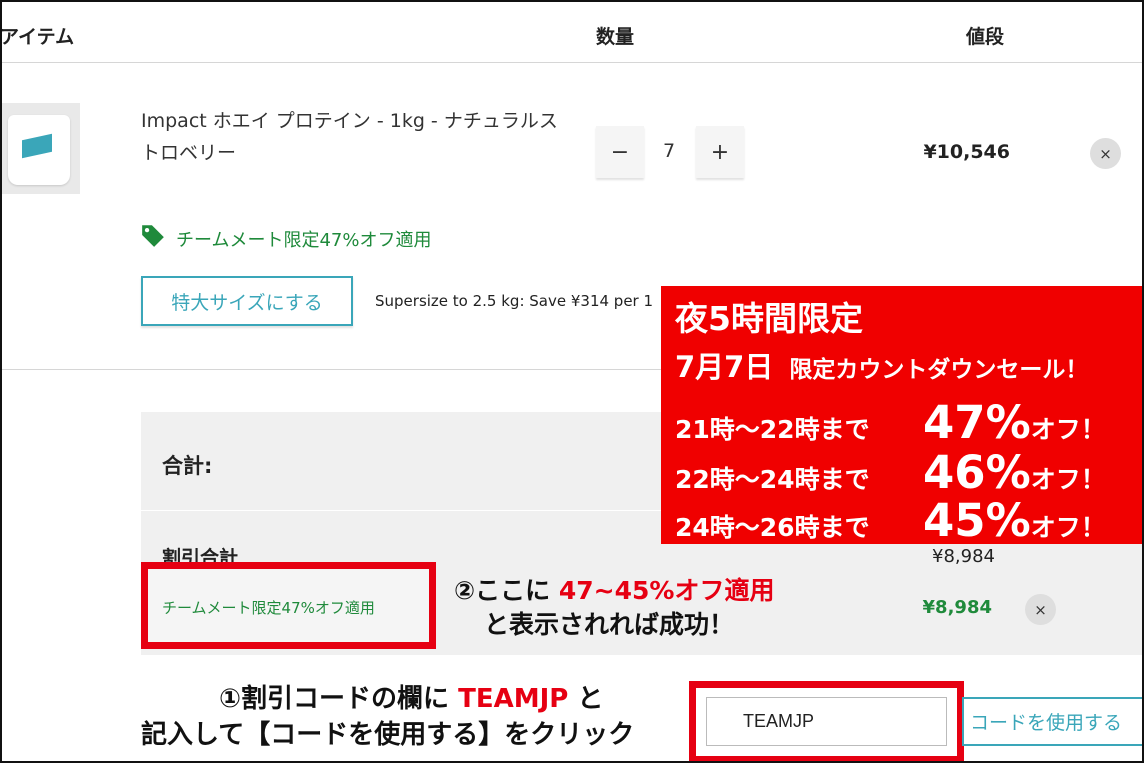  What do you see at coordinates (769, 318) in the screenshot?
I see `banner-title: 夜5時間限定` at bounding box center [769, 318].